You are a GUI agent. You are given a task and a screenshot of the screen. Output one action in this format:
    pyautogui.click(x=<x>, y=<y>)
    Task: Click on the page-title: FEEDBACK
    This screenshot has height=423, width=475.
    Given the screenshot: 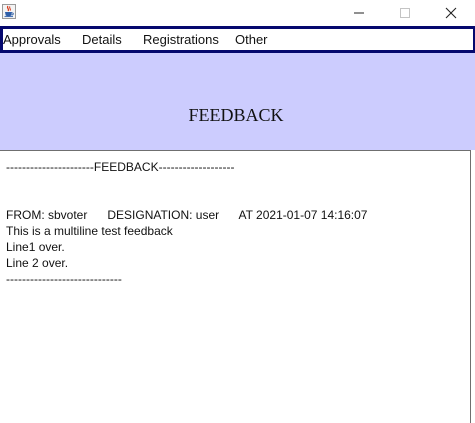 What is the action you would take?
    pyautogui.click(x=236, y=115)
    